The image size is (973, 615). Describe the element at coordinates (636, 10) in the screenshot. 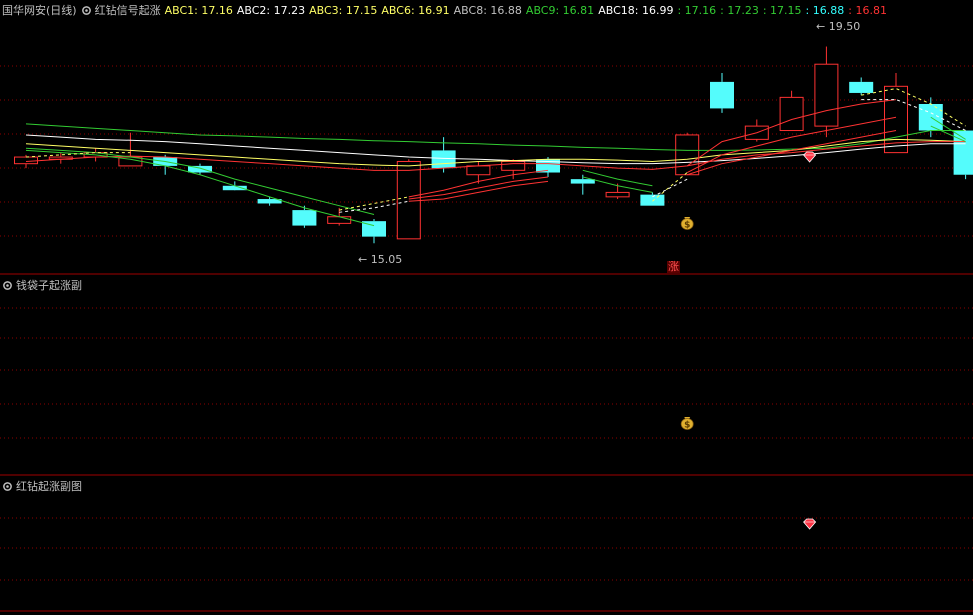

I see `legend-item: ABC18: 16.99` at that location.